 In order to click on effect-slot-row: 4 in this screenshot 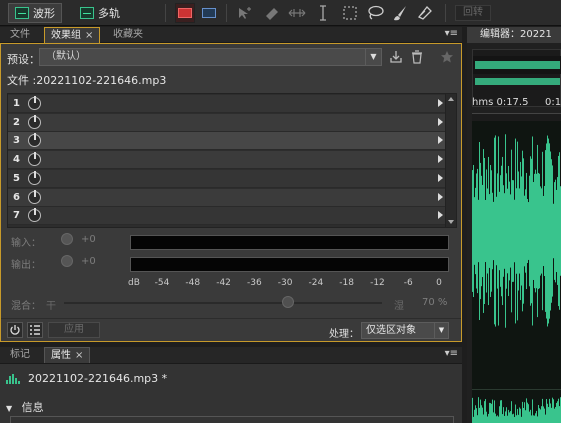, I will do `click(227, 160)`.